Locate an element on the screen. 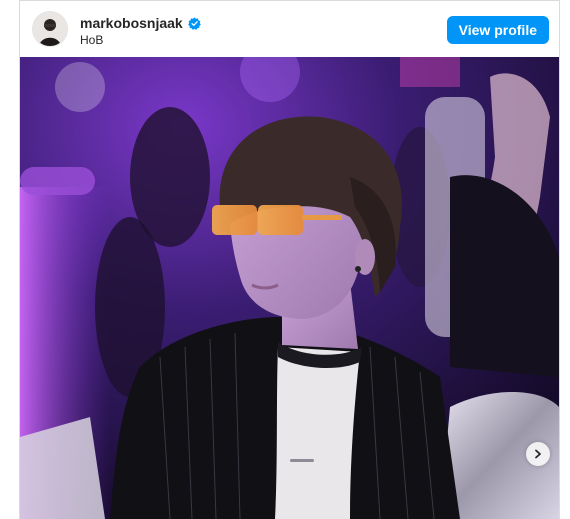  post-location: HoB is located at coordinates (91, 40).